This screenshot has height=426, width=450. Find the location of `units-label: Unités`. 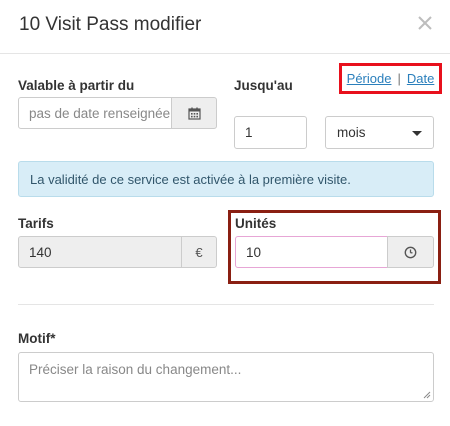

units-label: Unités is located at coordinates (256, 223).